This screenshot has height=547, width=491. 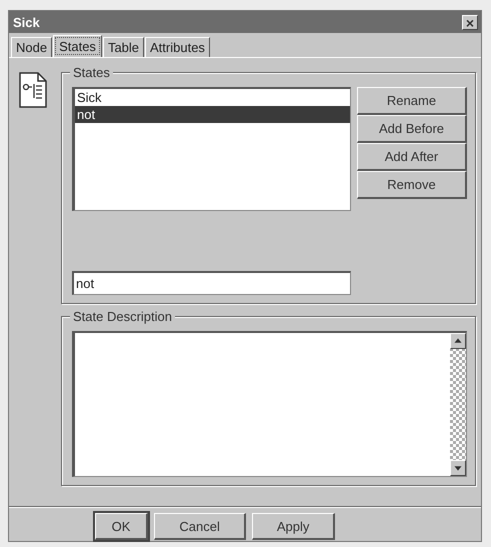 What do you see at coordinates (470, 22) in the screenshot?
I see `close-button: ×` at bounding box center [470, 22].